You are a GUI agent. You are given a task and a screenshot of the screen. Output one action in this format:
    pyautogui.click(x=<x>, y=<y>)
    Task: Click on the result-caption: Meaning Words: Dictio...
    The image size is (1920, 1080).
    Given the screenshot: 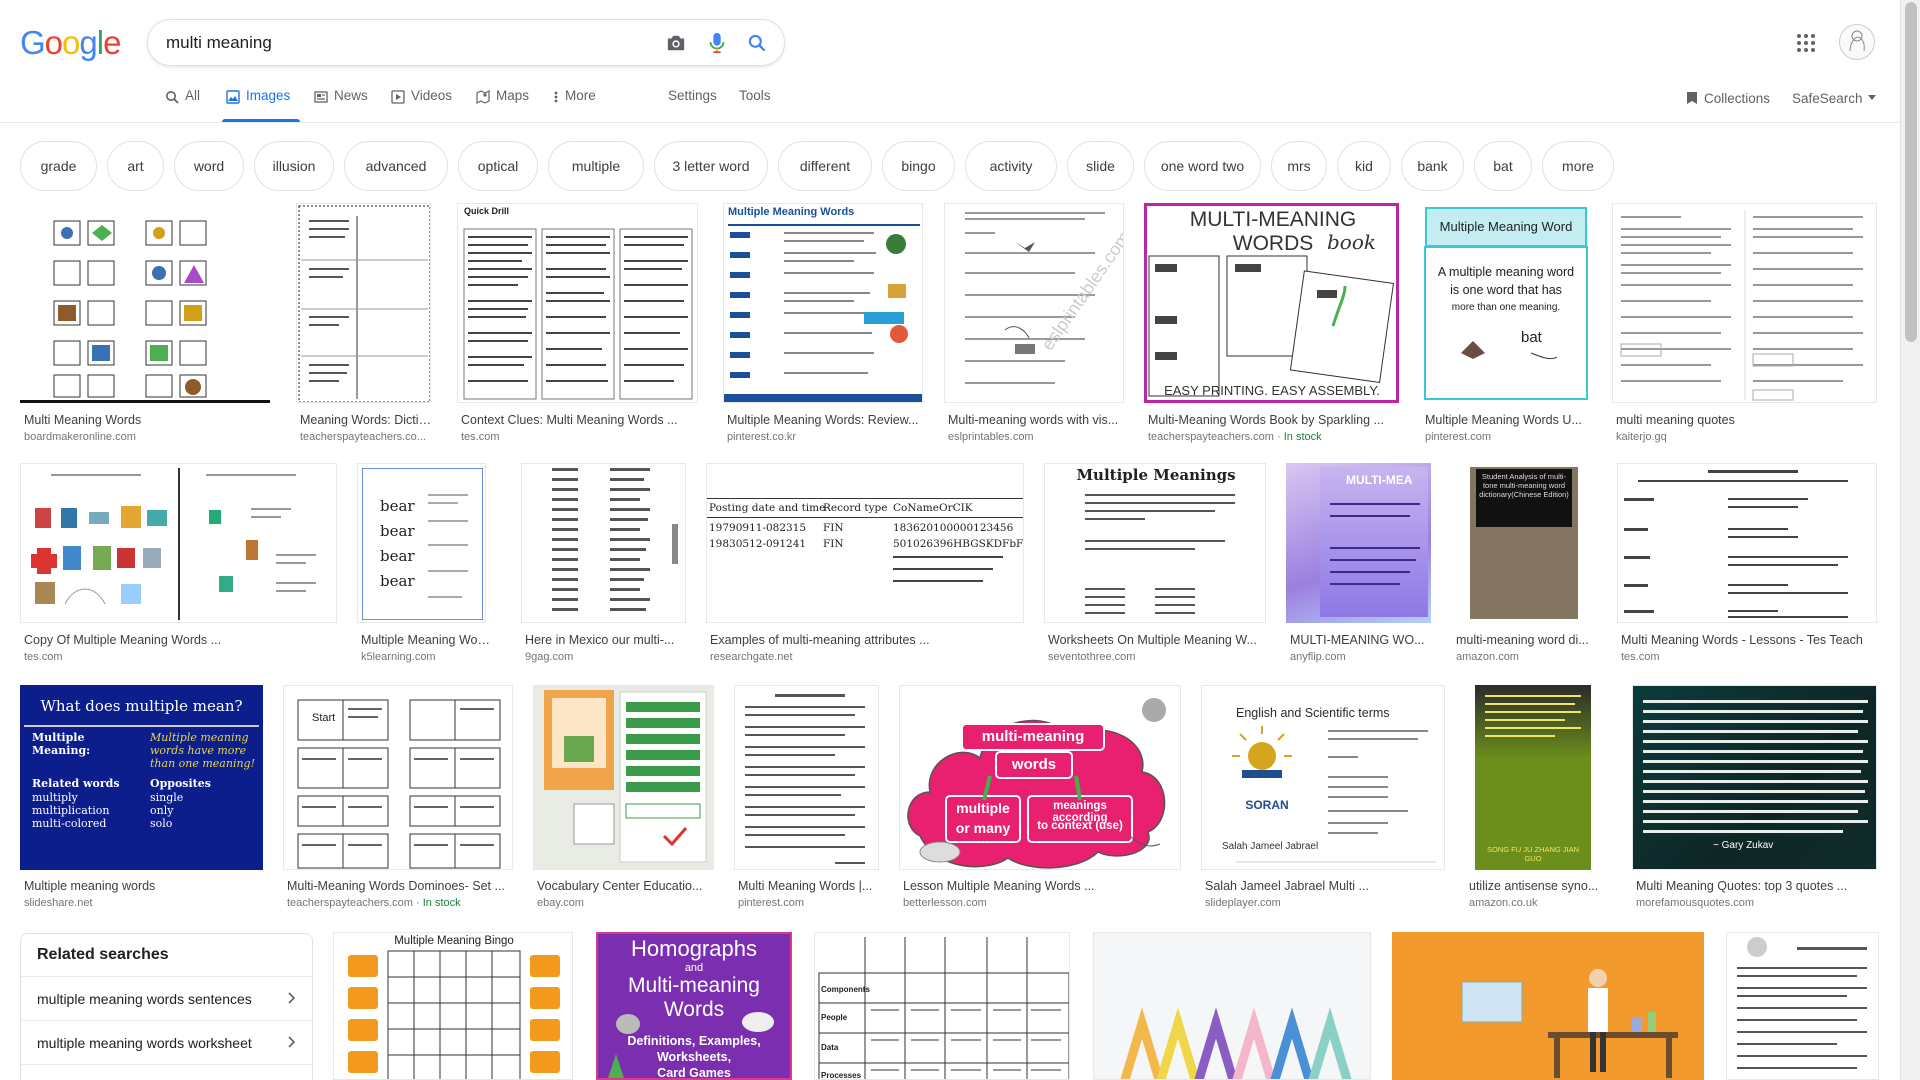 What is the action you would take?
    pyautogui.click(x=367, y=420)
    